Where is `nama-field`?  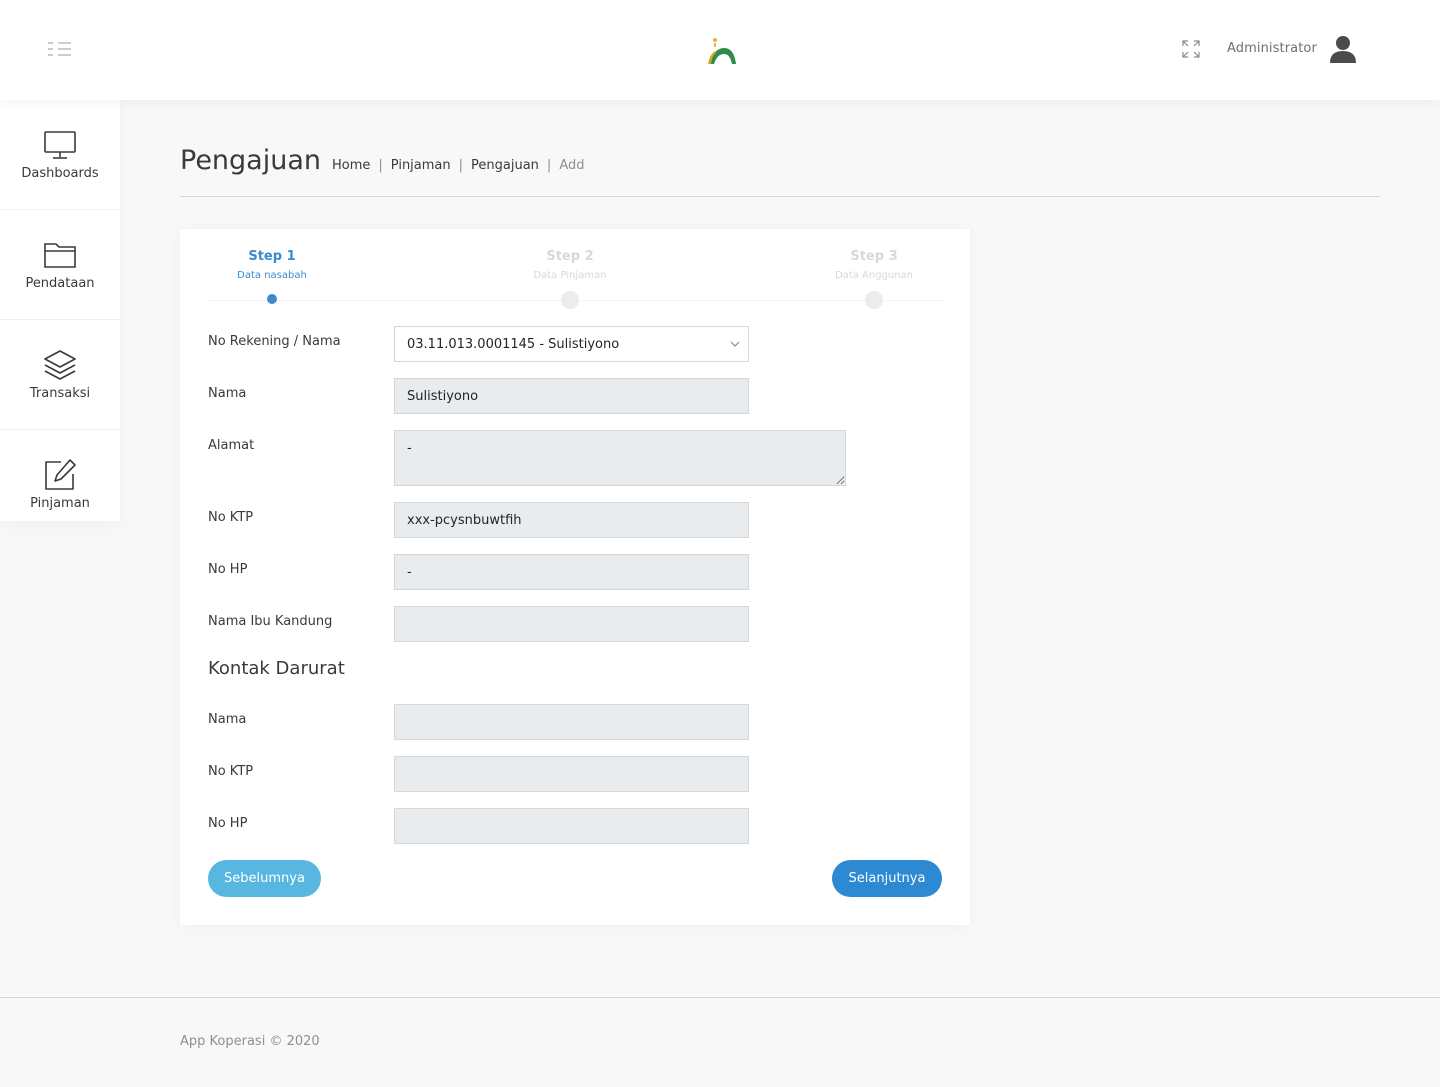 nama-field is located at coordinates (571, 396).